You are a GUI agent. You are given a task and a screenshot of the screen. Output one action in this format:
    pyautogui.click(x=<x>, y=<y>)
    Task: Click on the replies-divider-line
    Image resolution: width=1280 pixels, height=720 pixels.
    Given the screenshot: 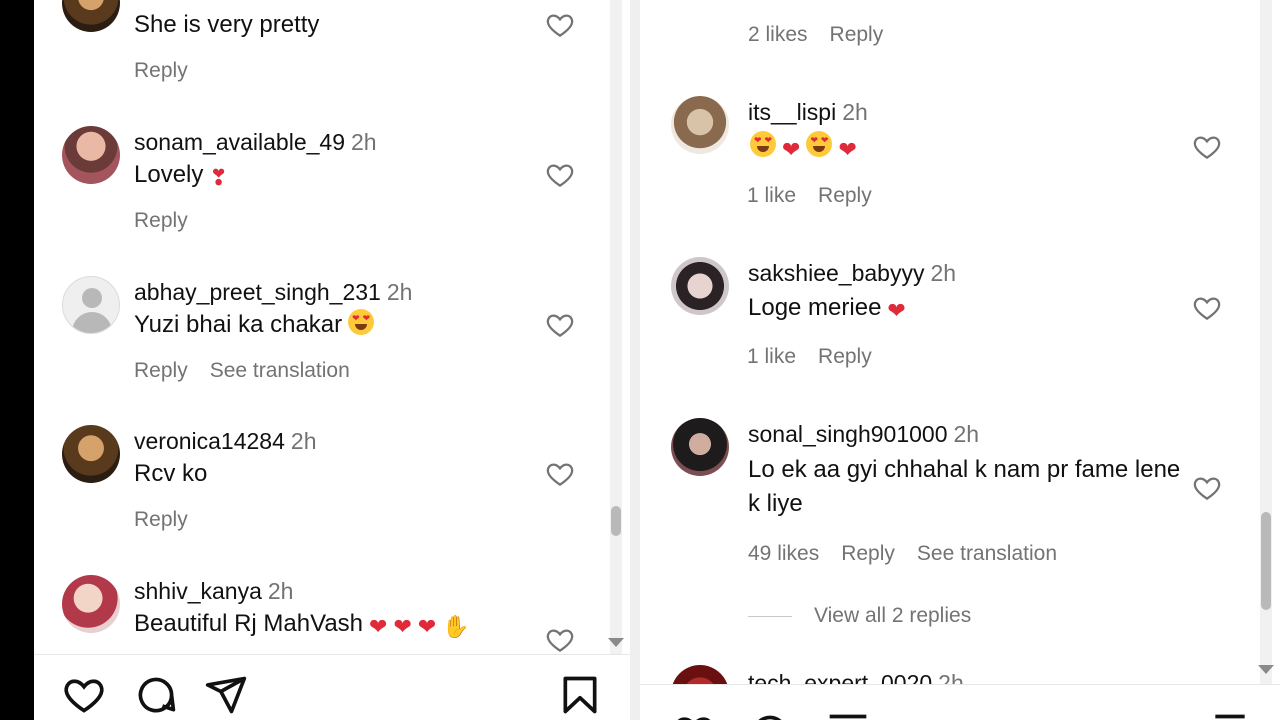 What is the action you would take?
    pyautogui.click(x=770, y=616)
    